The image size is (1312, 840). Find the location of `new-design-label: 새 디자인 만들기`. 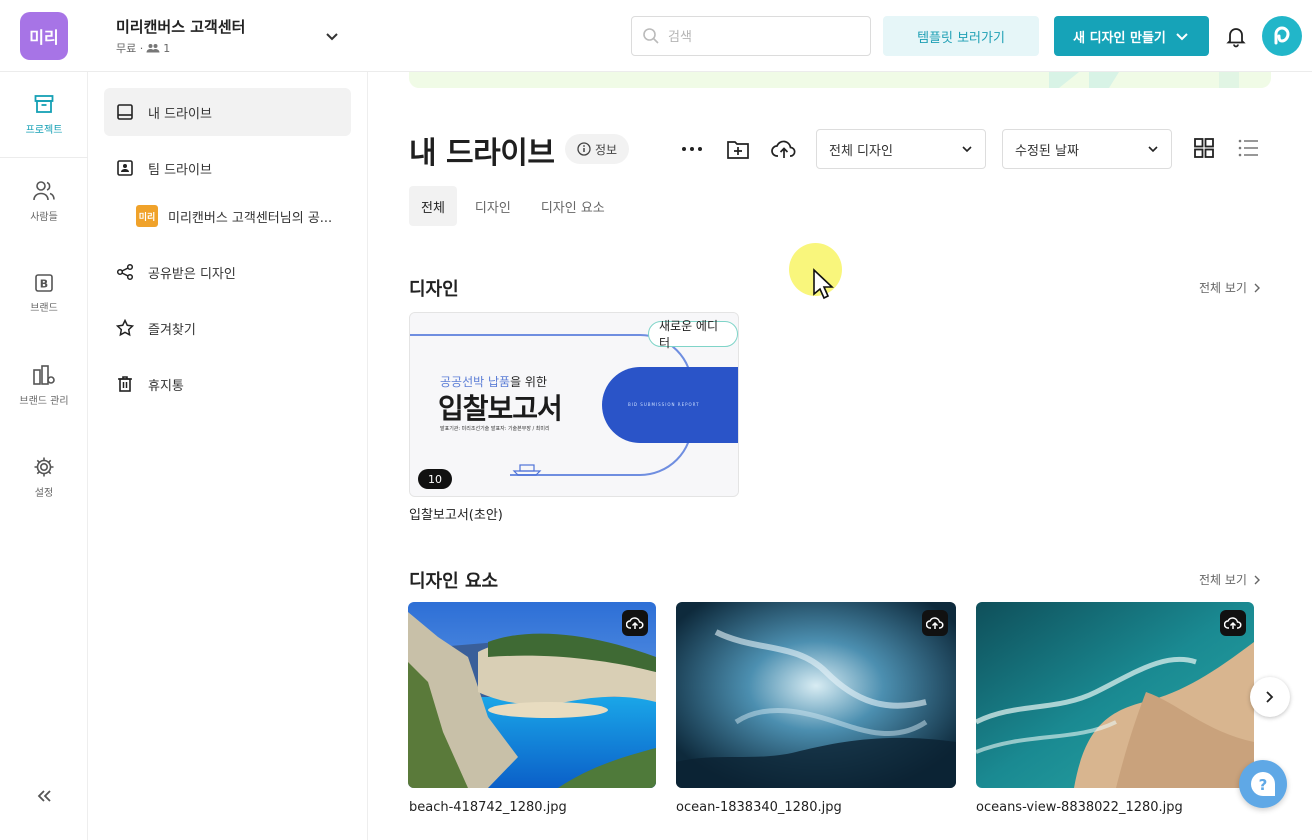

new-design-label: 새 디자인 만들기 is located at coordinates (1119, 38).